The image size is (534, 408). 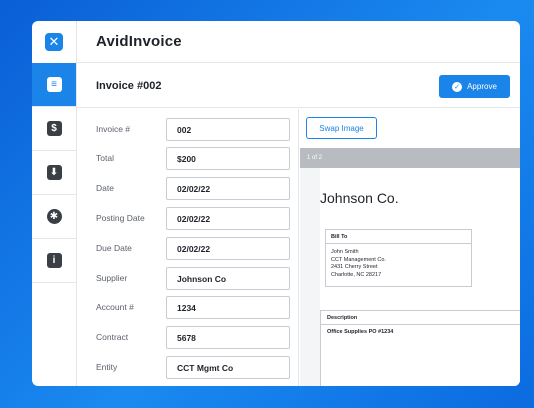 I want to click on app-header: AvidInvoice, so click(x=298, y=42).